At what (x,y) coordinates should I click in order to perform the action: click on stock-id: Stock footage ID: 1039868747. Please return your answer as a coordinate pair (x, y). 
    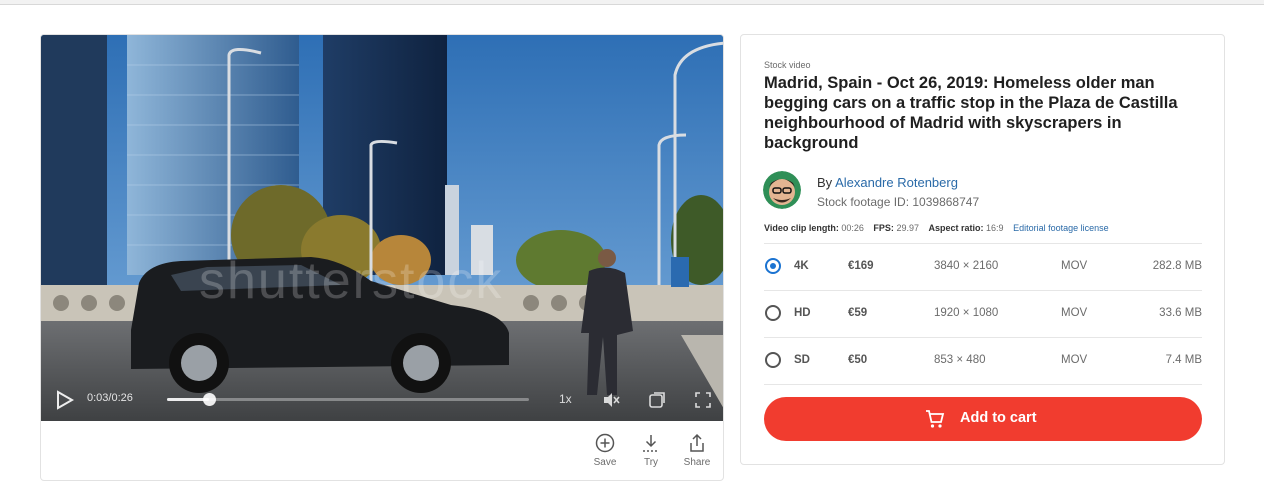
    Looking at the image, I should click on (898, 202).